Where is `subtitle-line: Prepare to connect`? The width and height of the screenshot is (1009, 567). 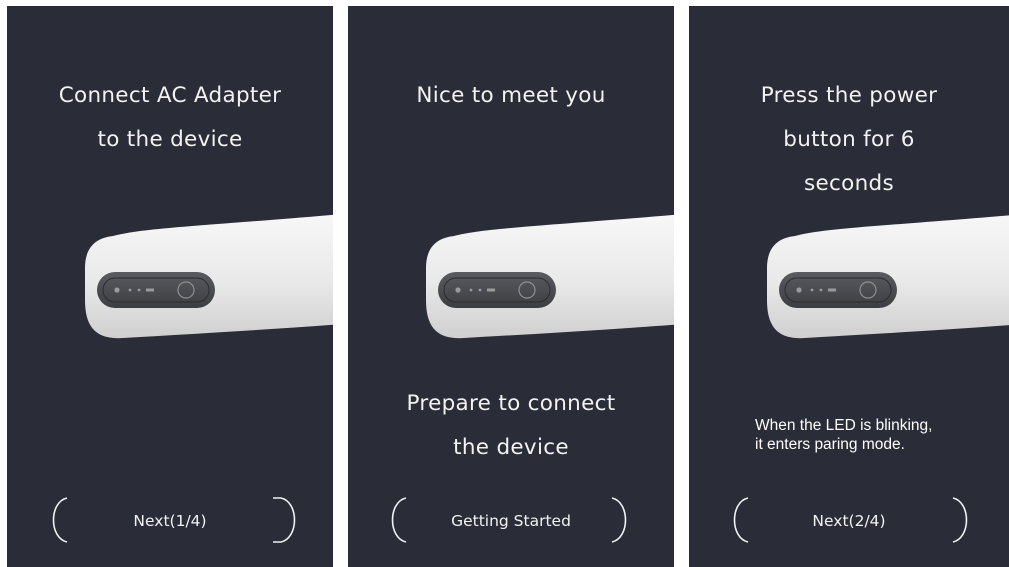
subtitle-line: Prepare to connect is located at coordinates (511, 403).